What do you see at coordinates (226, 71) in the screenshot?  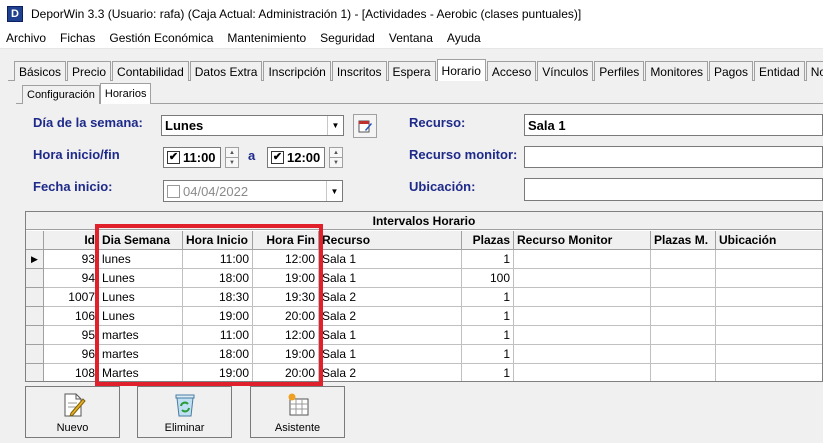 I see `tab-datos-extra: Datos Extra` at bounding box center [226, 71].